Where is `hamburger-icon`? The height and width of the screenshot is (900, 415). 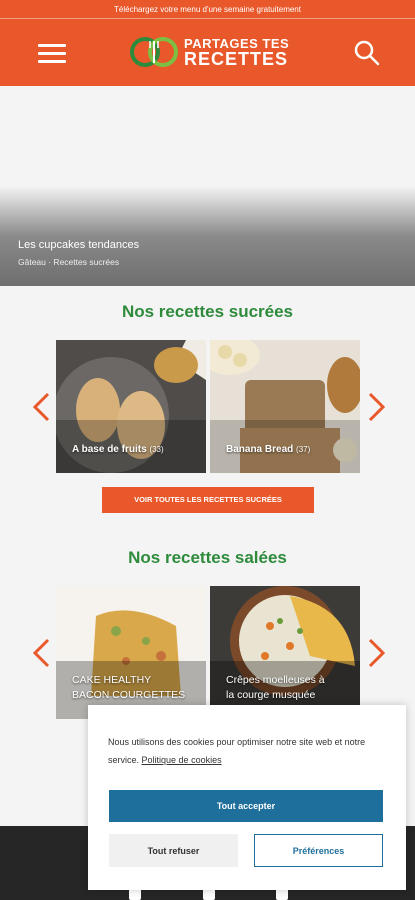 hamburger-icon is located at coordinates (52, 54).